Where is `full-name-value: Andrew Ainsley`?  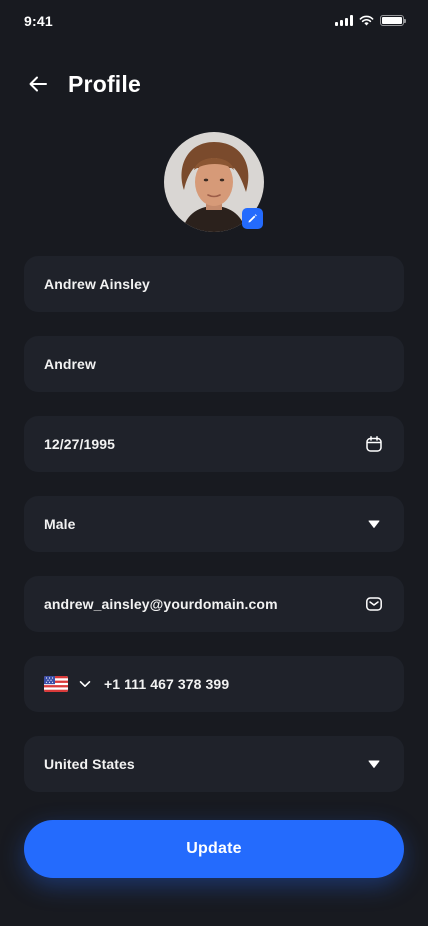 full-name-value: Andrew Ainsley is located at coordinates (97, 284).